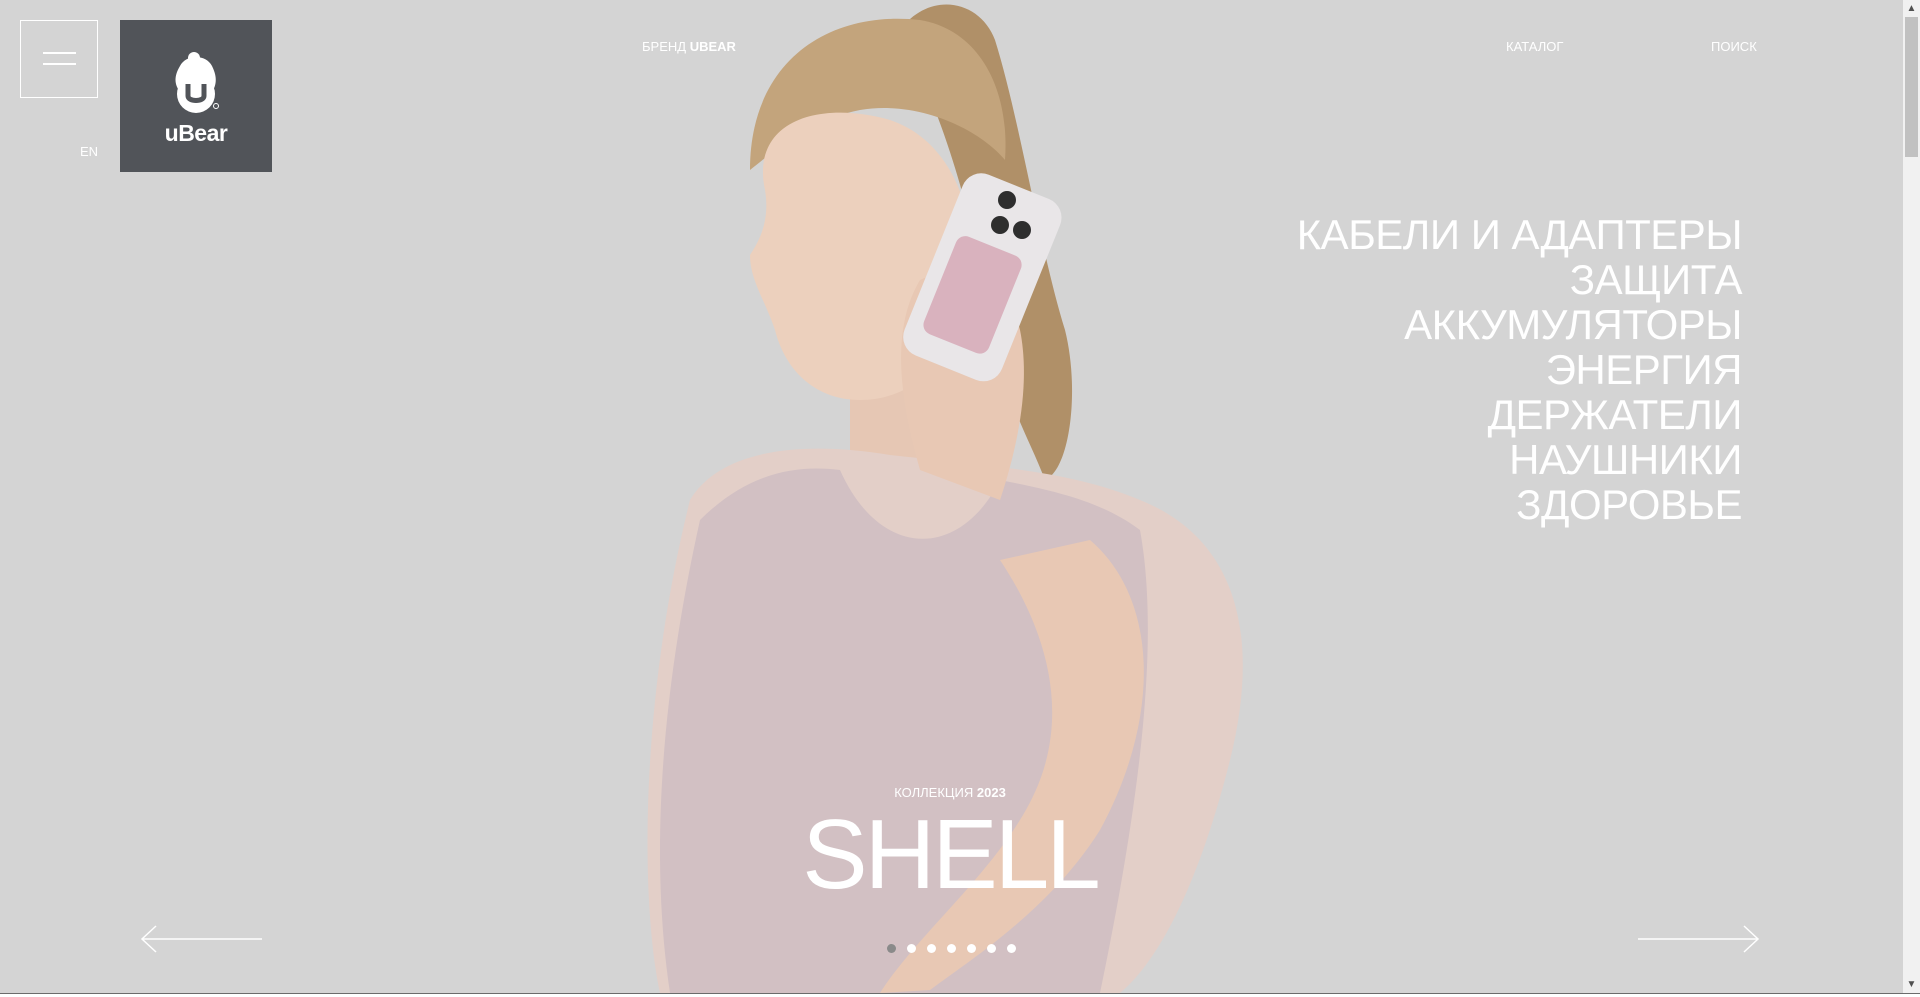  Describe the element at coordinates (960, 993) in the screenshot. I see `page-bottom-border` at that location.